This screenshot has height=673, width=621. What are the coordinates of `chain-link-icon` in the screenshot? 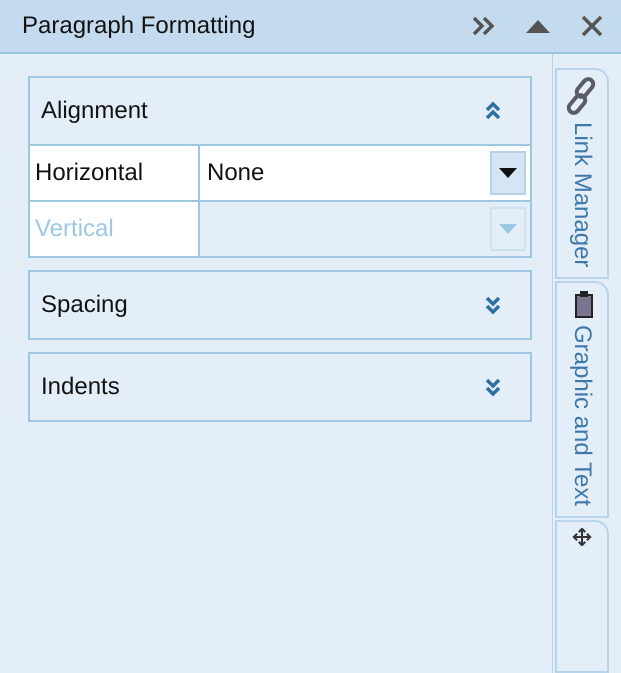 It's located at (582, 96).